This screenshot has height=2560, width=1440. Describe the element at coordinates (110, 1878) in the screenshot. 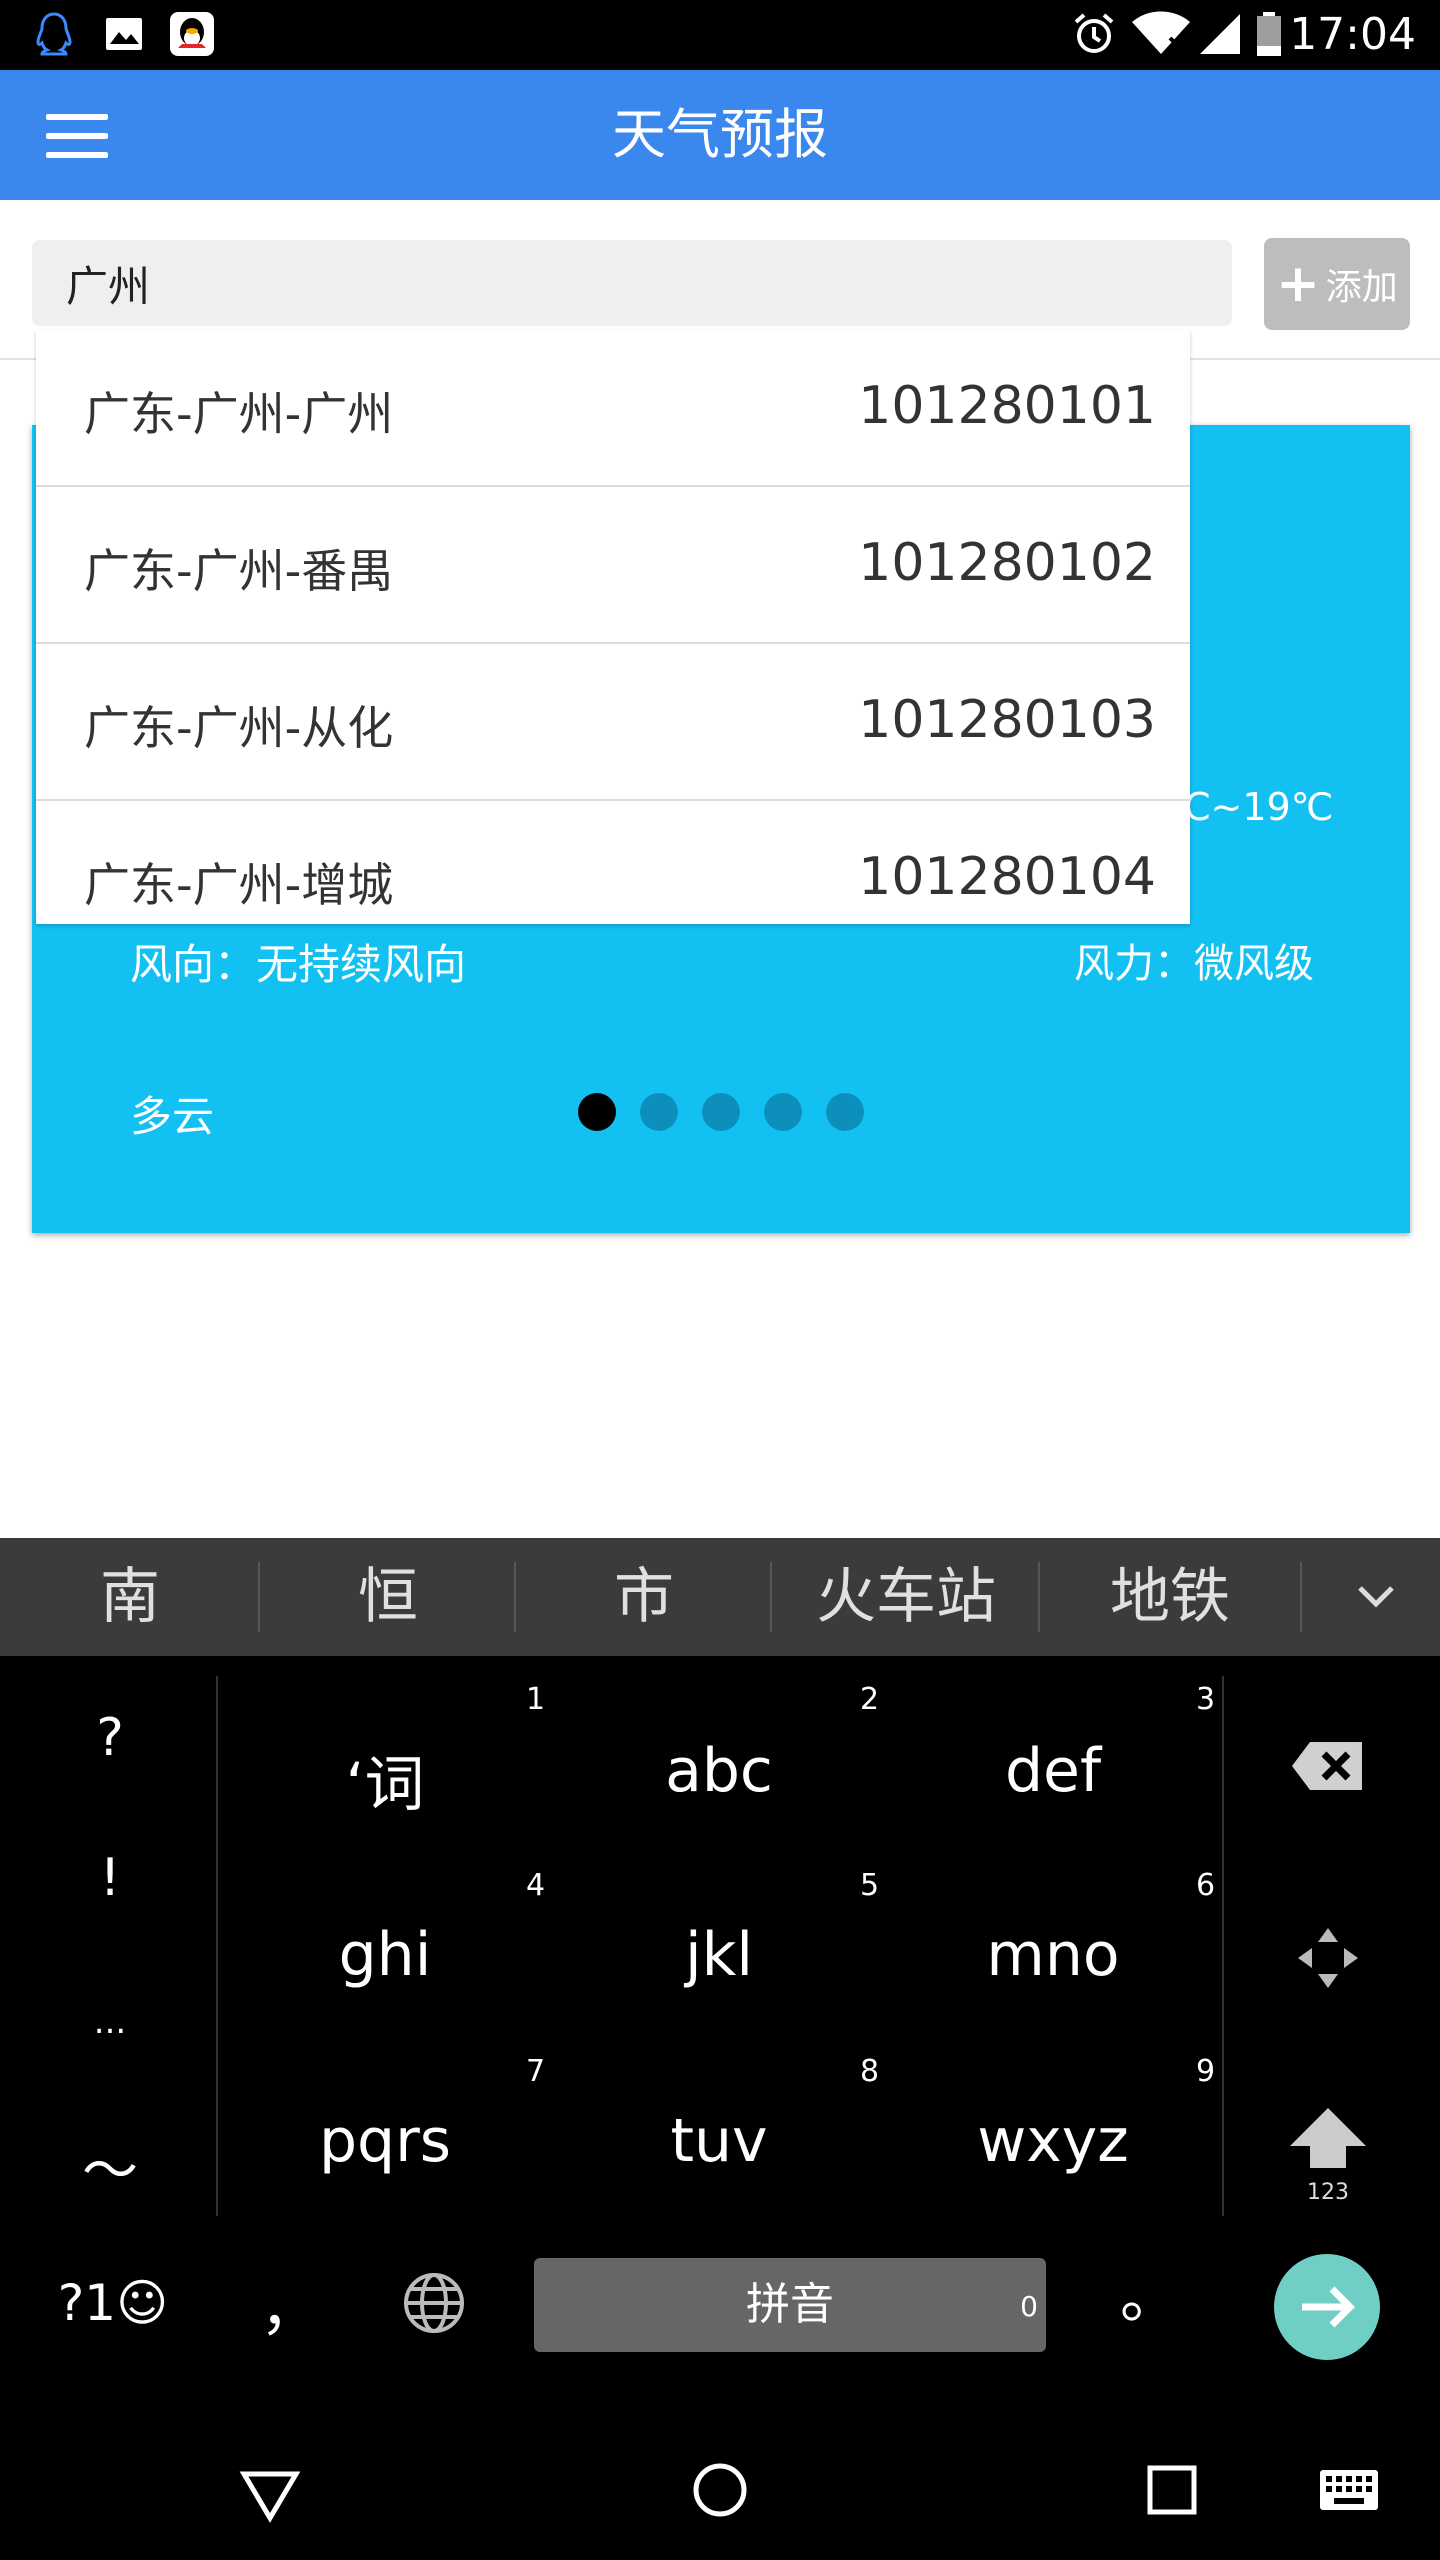

I see `key-exclamation: !` at that location.